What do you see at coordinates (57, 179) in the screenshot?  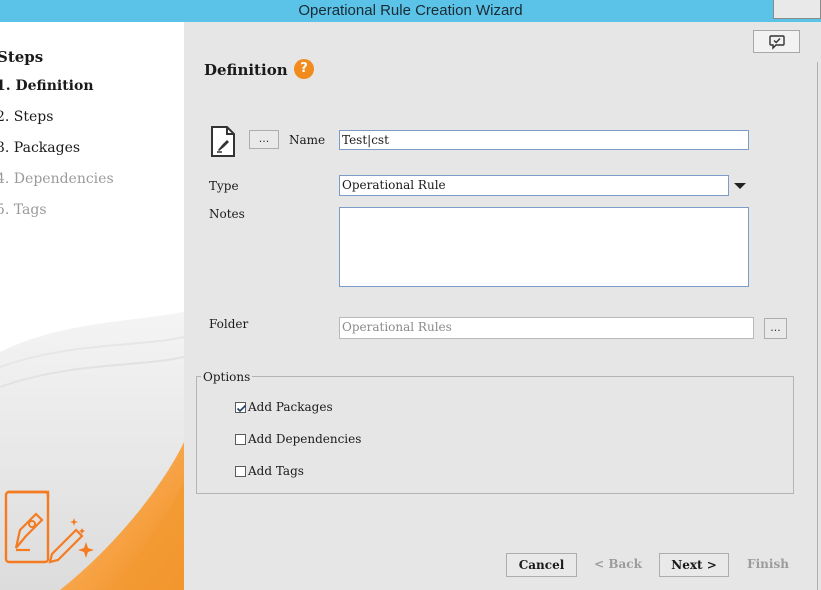 I see `step-dependencies: 4. Dependencies` at bounding box center [57, 179].